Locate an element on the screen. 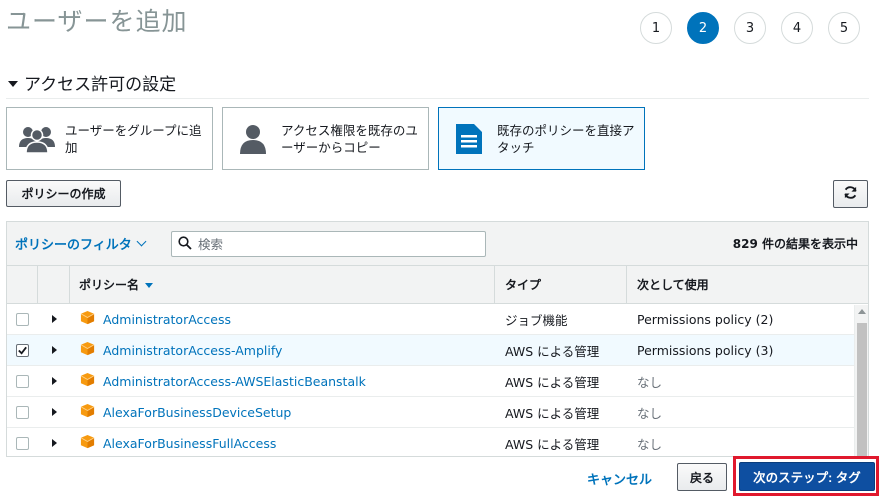 The image size is (894, 498). option-label: 既存のポリシーを直接アタッチ is located at coordinates (566, 138).